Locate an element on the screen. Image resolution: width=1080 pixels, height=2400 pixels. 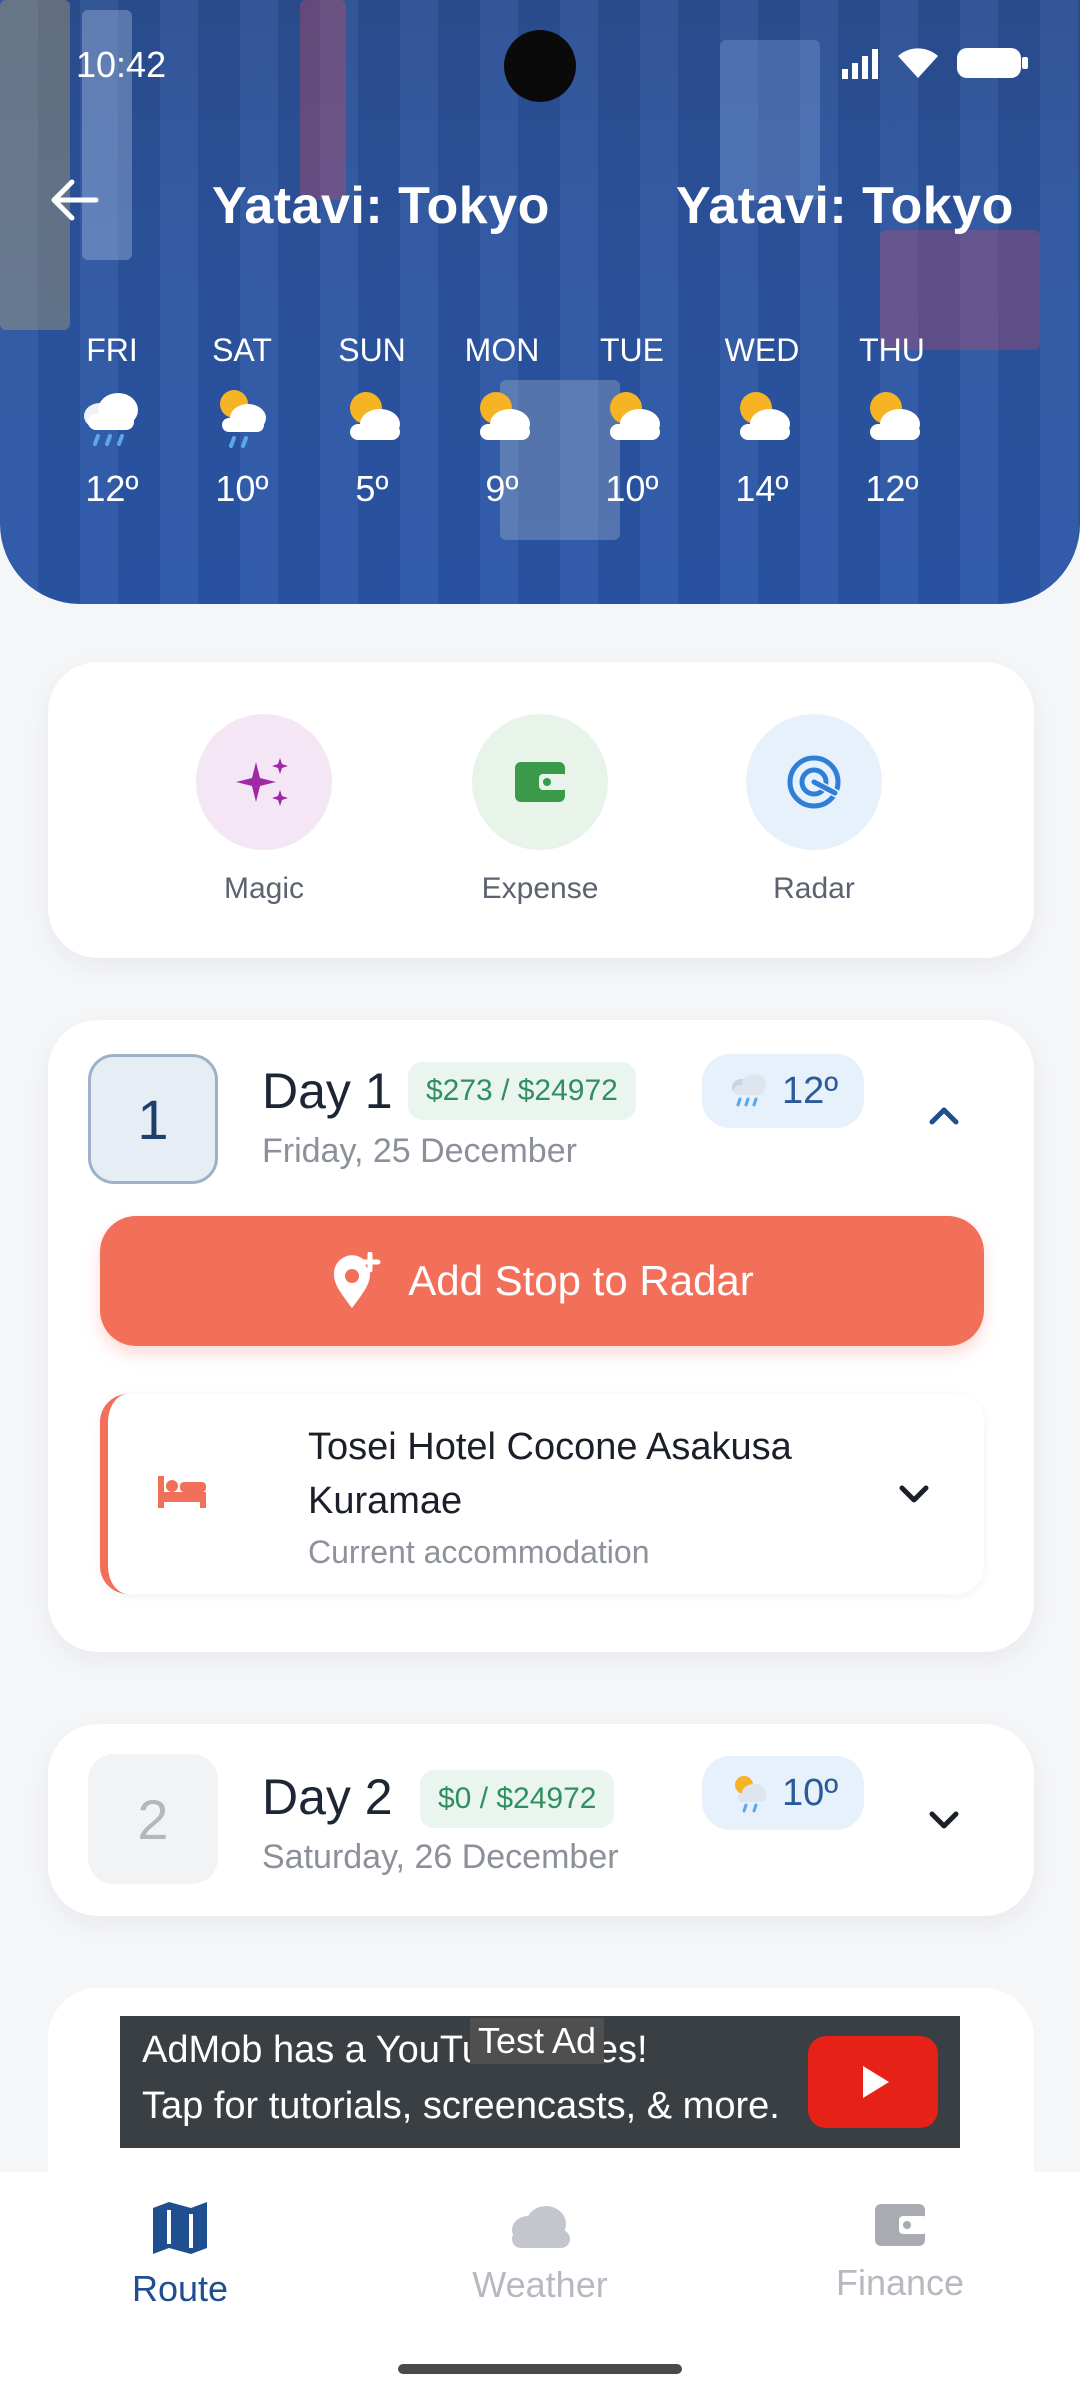
forecast-day: SAT 10º is located at coordinates (242, 421).